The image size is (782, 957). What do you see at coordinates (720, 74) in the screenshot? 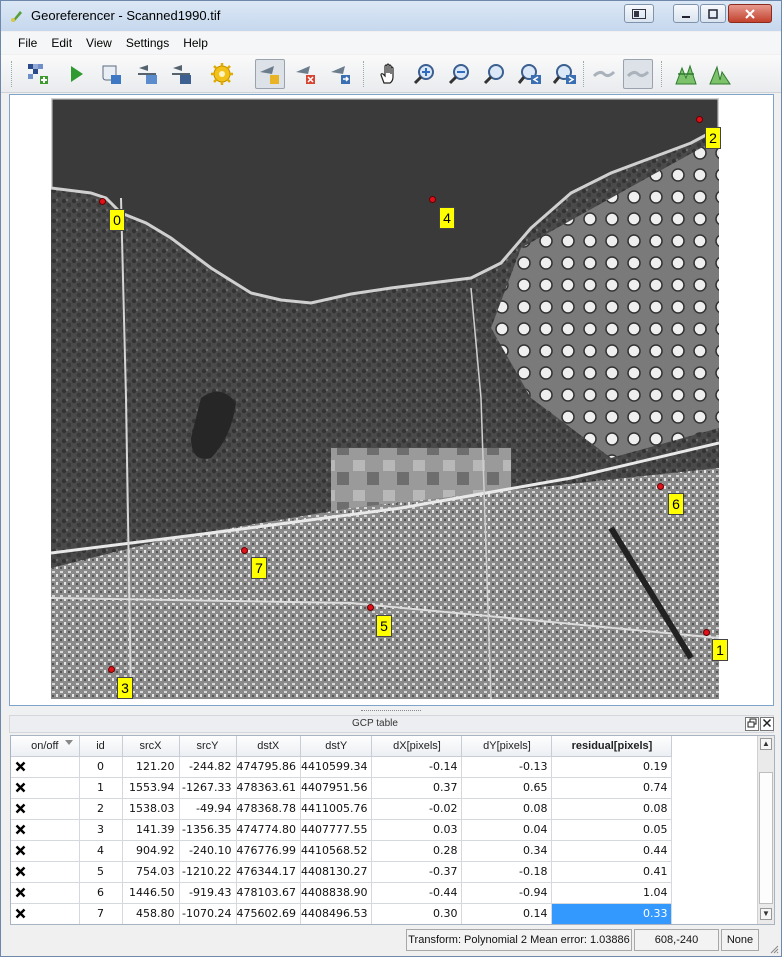
I see `local-histogram-stretch-button` at bounding box center [720, 74].